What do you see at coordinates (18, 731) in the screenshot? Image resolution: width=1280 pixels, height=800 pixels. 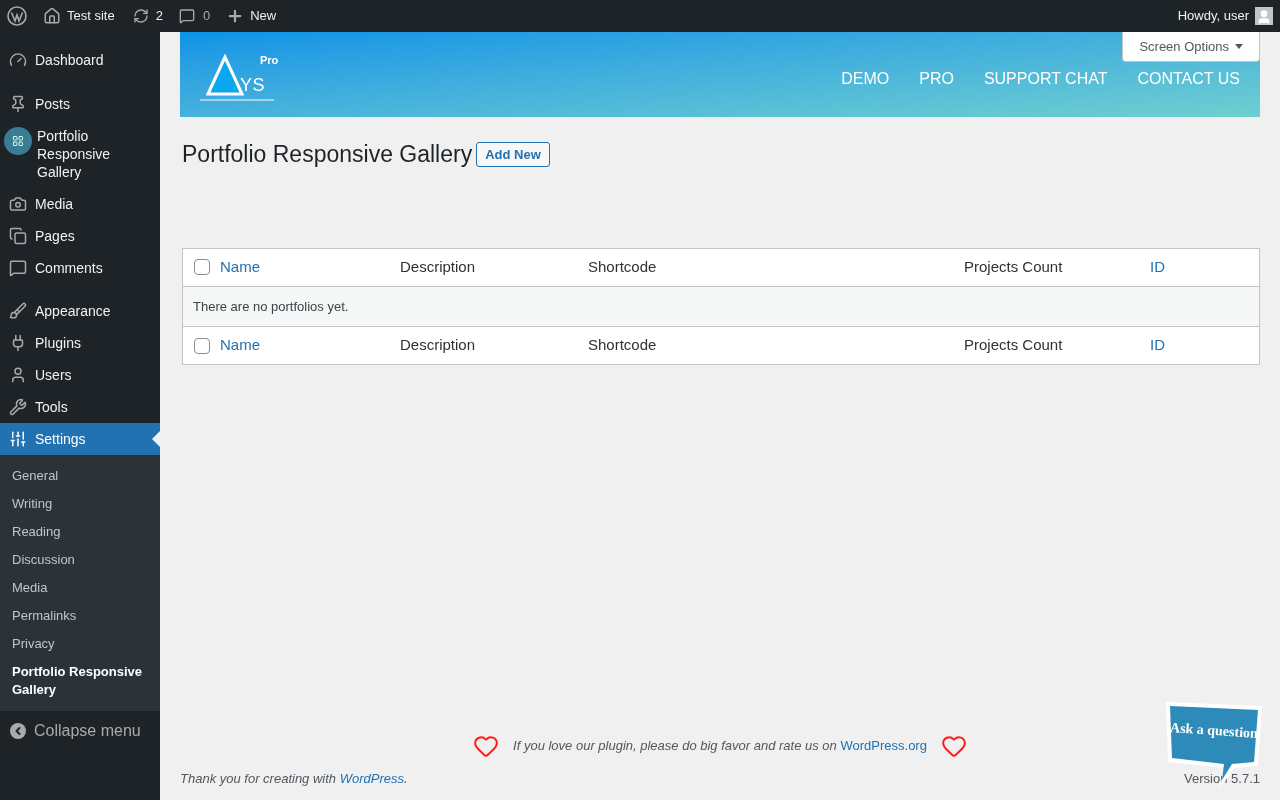 I see `collapse-icon` at bounding box center [18, 731].